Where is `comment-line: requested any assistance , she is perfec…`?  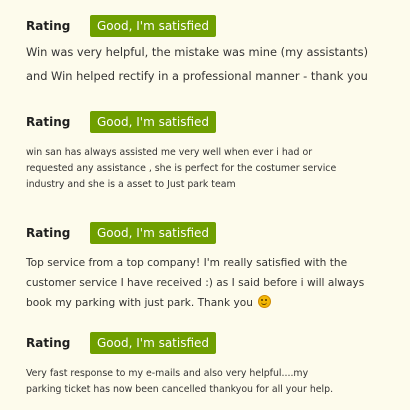
comment-line: requested any assistance , she is perfec… is located at coordinates (181, 168).